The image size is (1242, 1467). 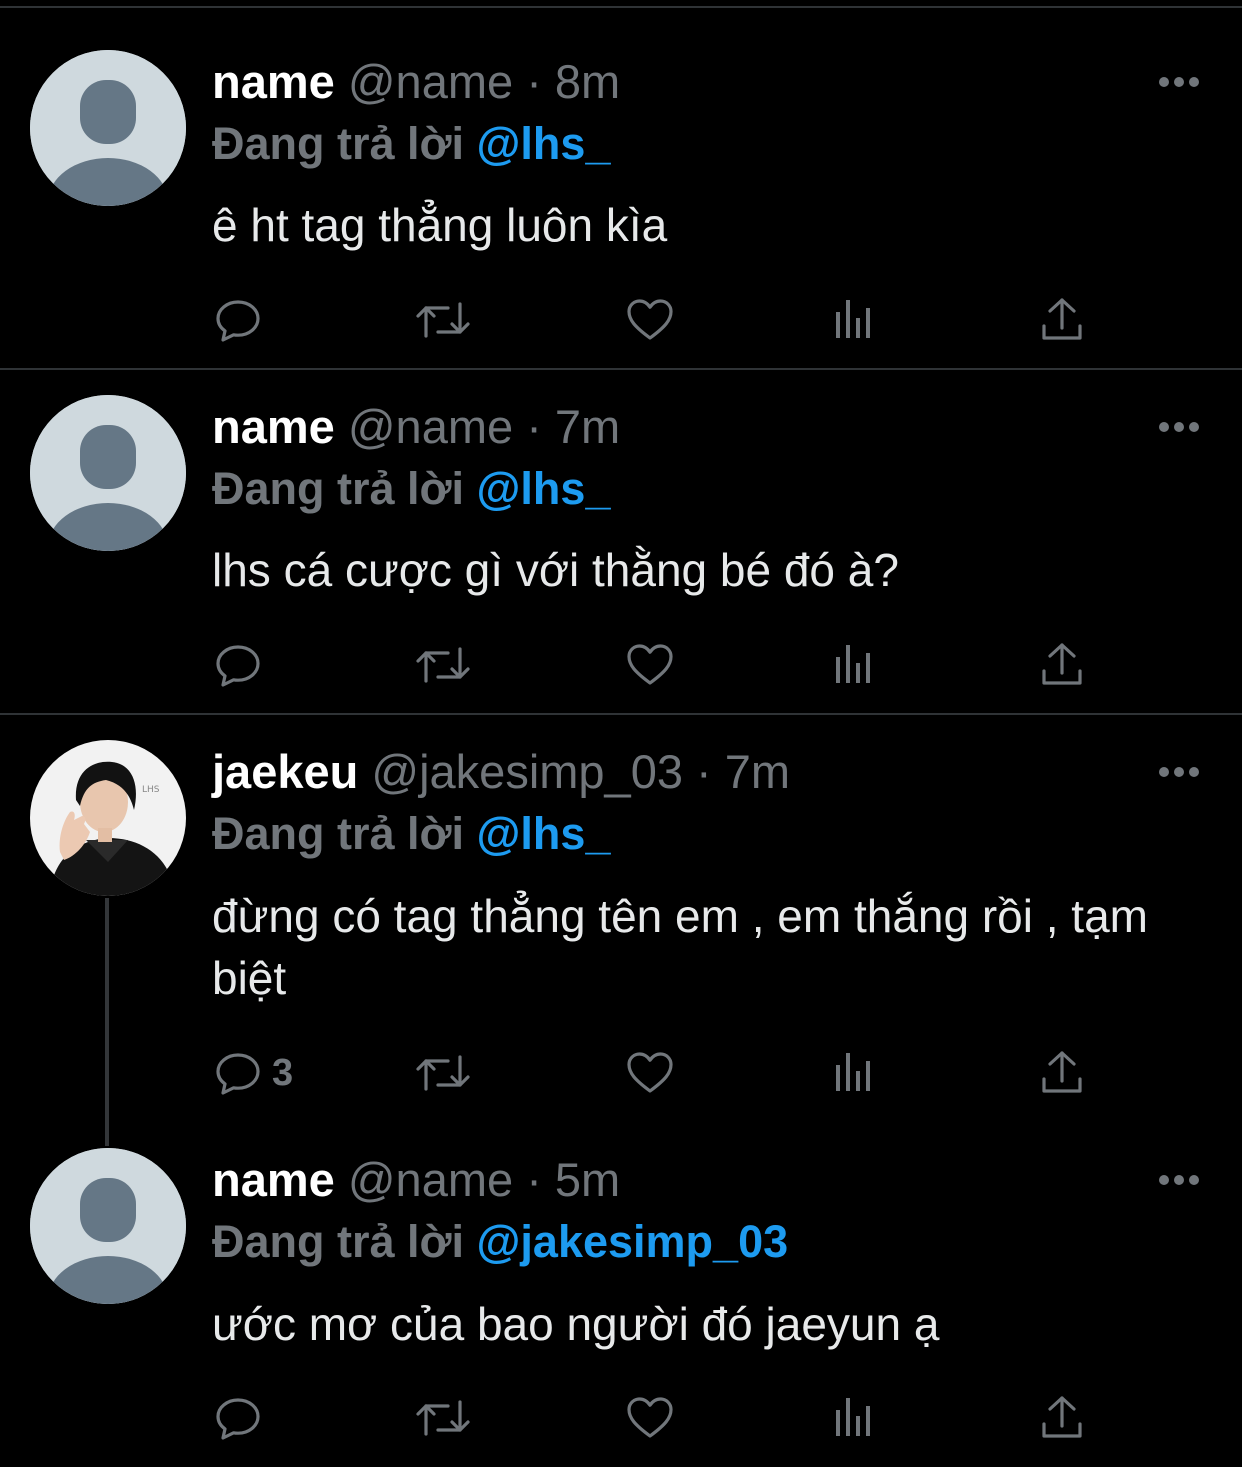 I want to click on reply-button: 3, so click(x=253, y=1073).